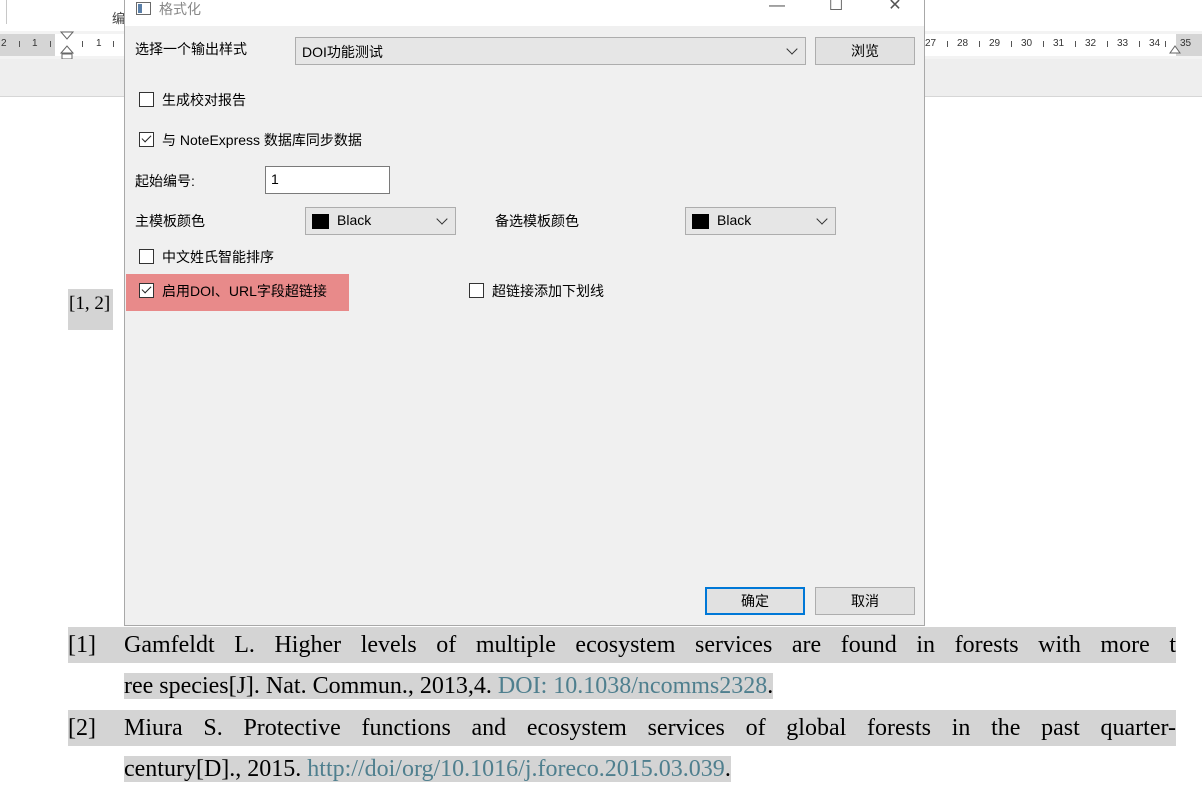  I want to click on ruler-number: 32, so click(1091, 43).